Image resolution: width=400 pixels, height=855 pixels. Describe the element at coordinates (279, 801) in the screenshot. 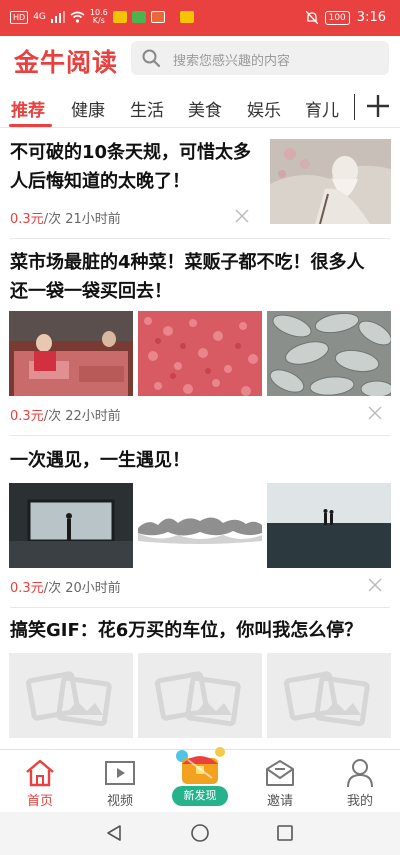

I see `nav-label: 邀请` at that location.